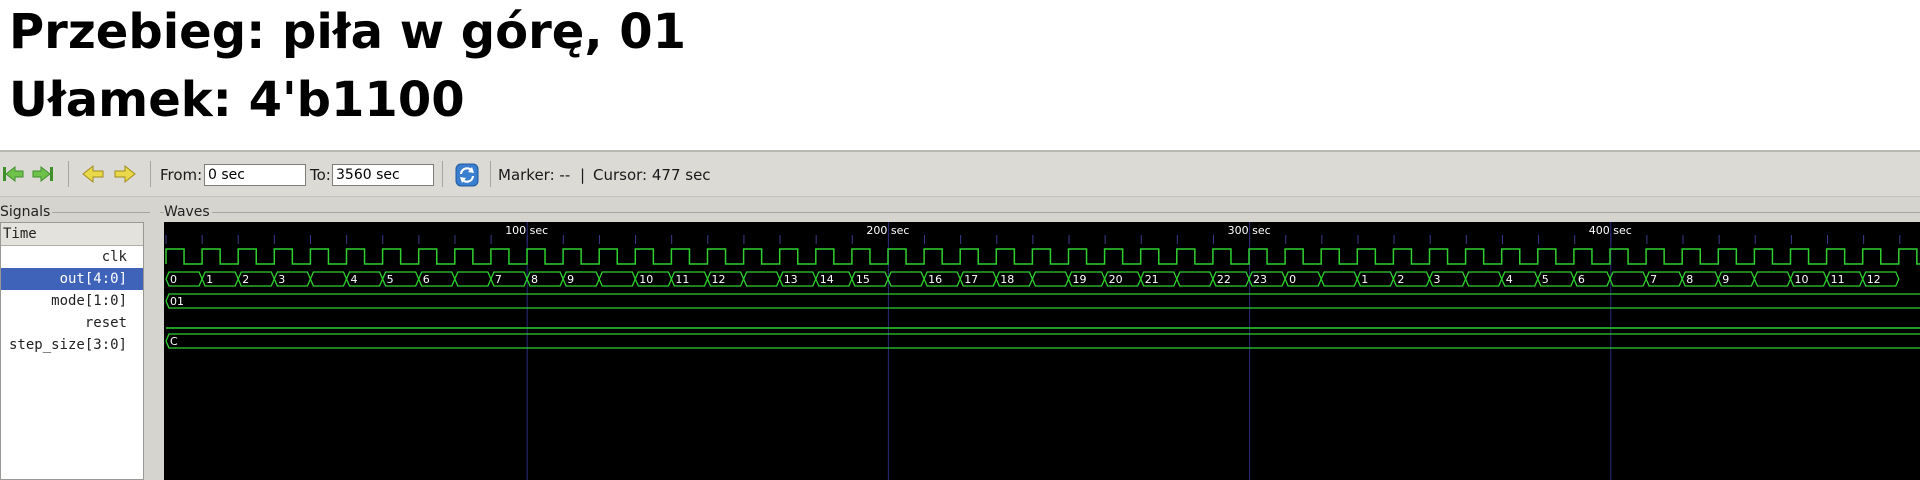  Describe the element at coordinates (1224, 279) in the screenshot. I see `out-value-label: 22` at that location.